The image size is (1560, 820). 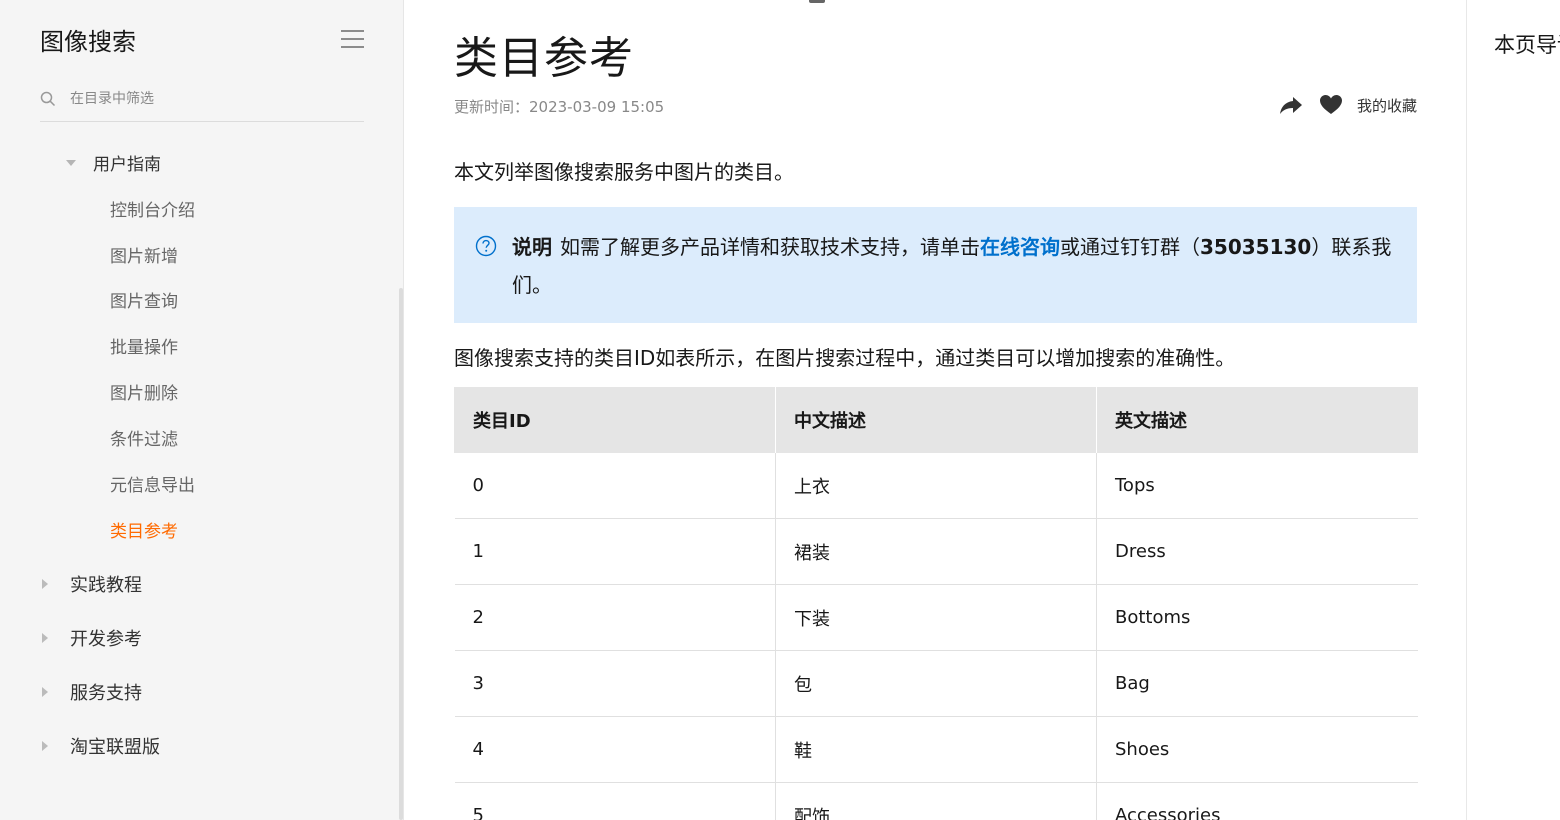 I want to click on sidebar-item-label: 服务支持, so click(x=106, y=693).